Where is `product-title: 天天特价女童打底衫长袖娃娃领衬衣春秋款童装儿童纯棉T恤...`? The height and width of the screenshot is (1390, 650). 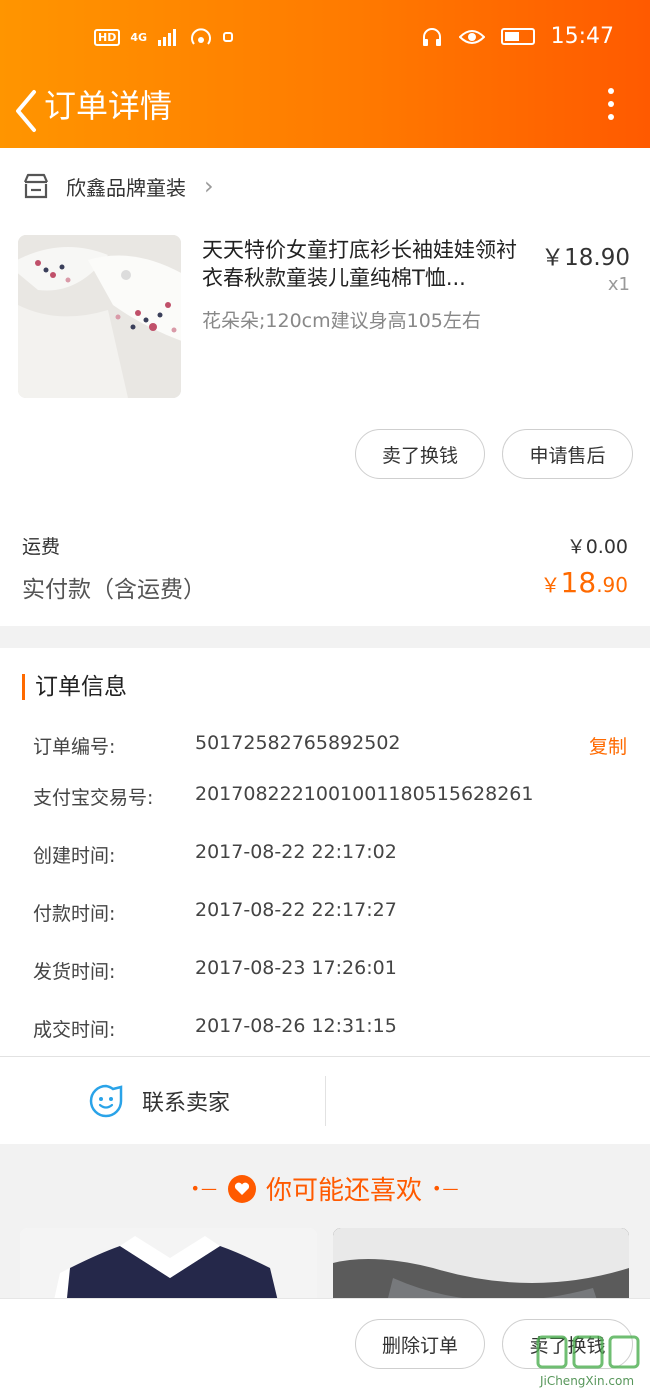 product-title: 天天特价女童打底衫长袖娃娃领衬衣春秋款童装儿童纯棉T恤... is located at coordinates (369, 264).